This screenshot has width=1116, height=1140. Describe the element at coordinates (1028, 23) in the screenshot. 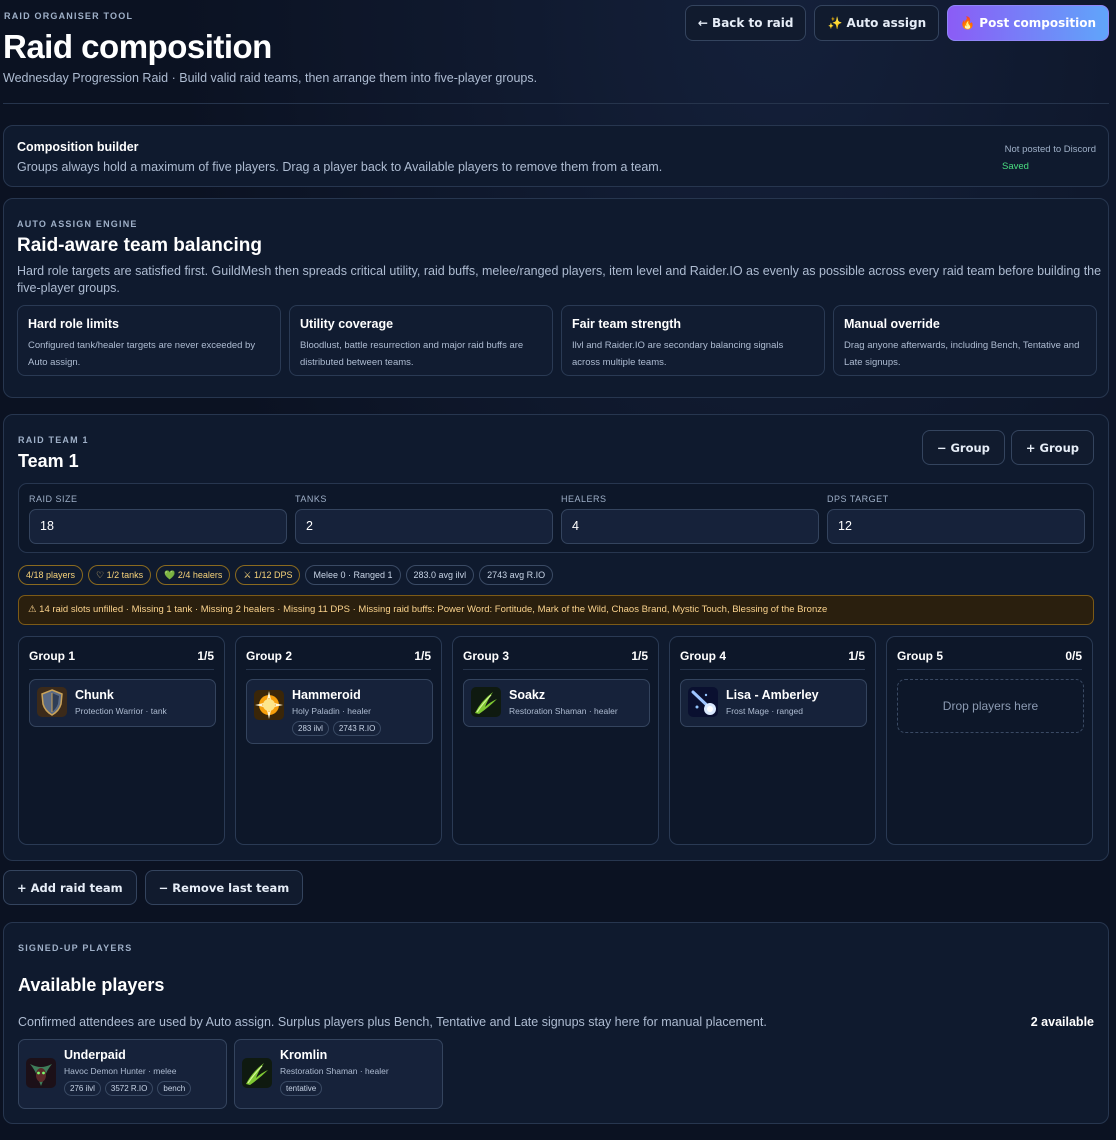

I see `post-composition-button: 🔥 Post composition` at that location.